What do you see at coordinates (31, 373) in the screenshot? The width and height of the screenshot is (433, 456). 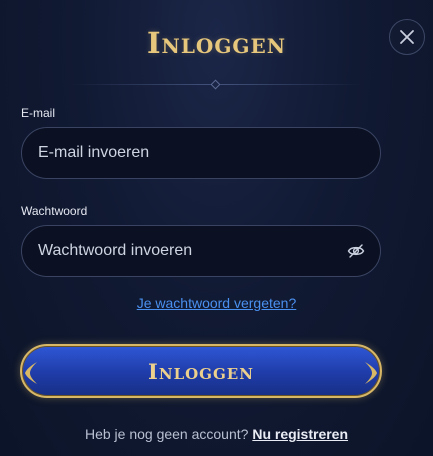 I see `button-ornament-left-icon` at bounding box center [31, 373].